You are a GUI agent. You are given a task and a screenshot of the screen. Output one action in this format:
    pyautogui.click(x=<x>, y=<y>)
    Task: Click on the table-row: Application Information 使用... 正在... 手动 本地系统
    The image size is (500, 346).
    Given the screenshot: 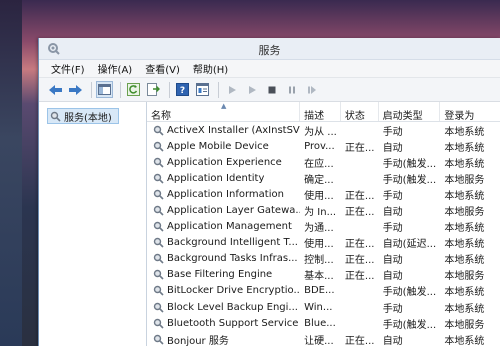 What is the action you would take?
    pyautogui.click(x=323, y=194)
    